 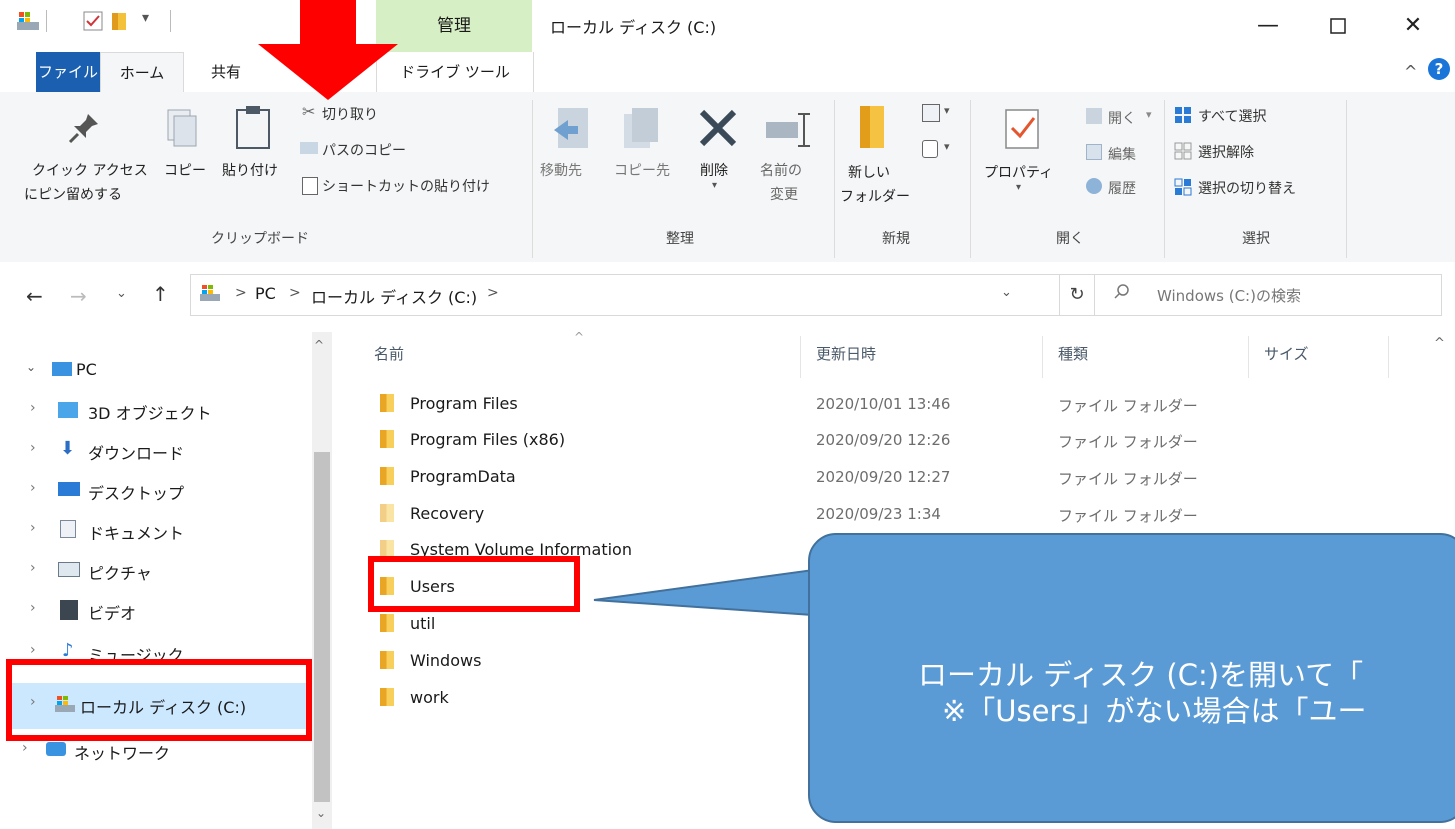 I want to click on file-date: 2020/09/20 12:27, so click(x=883, y=477).